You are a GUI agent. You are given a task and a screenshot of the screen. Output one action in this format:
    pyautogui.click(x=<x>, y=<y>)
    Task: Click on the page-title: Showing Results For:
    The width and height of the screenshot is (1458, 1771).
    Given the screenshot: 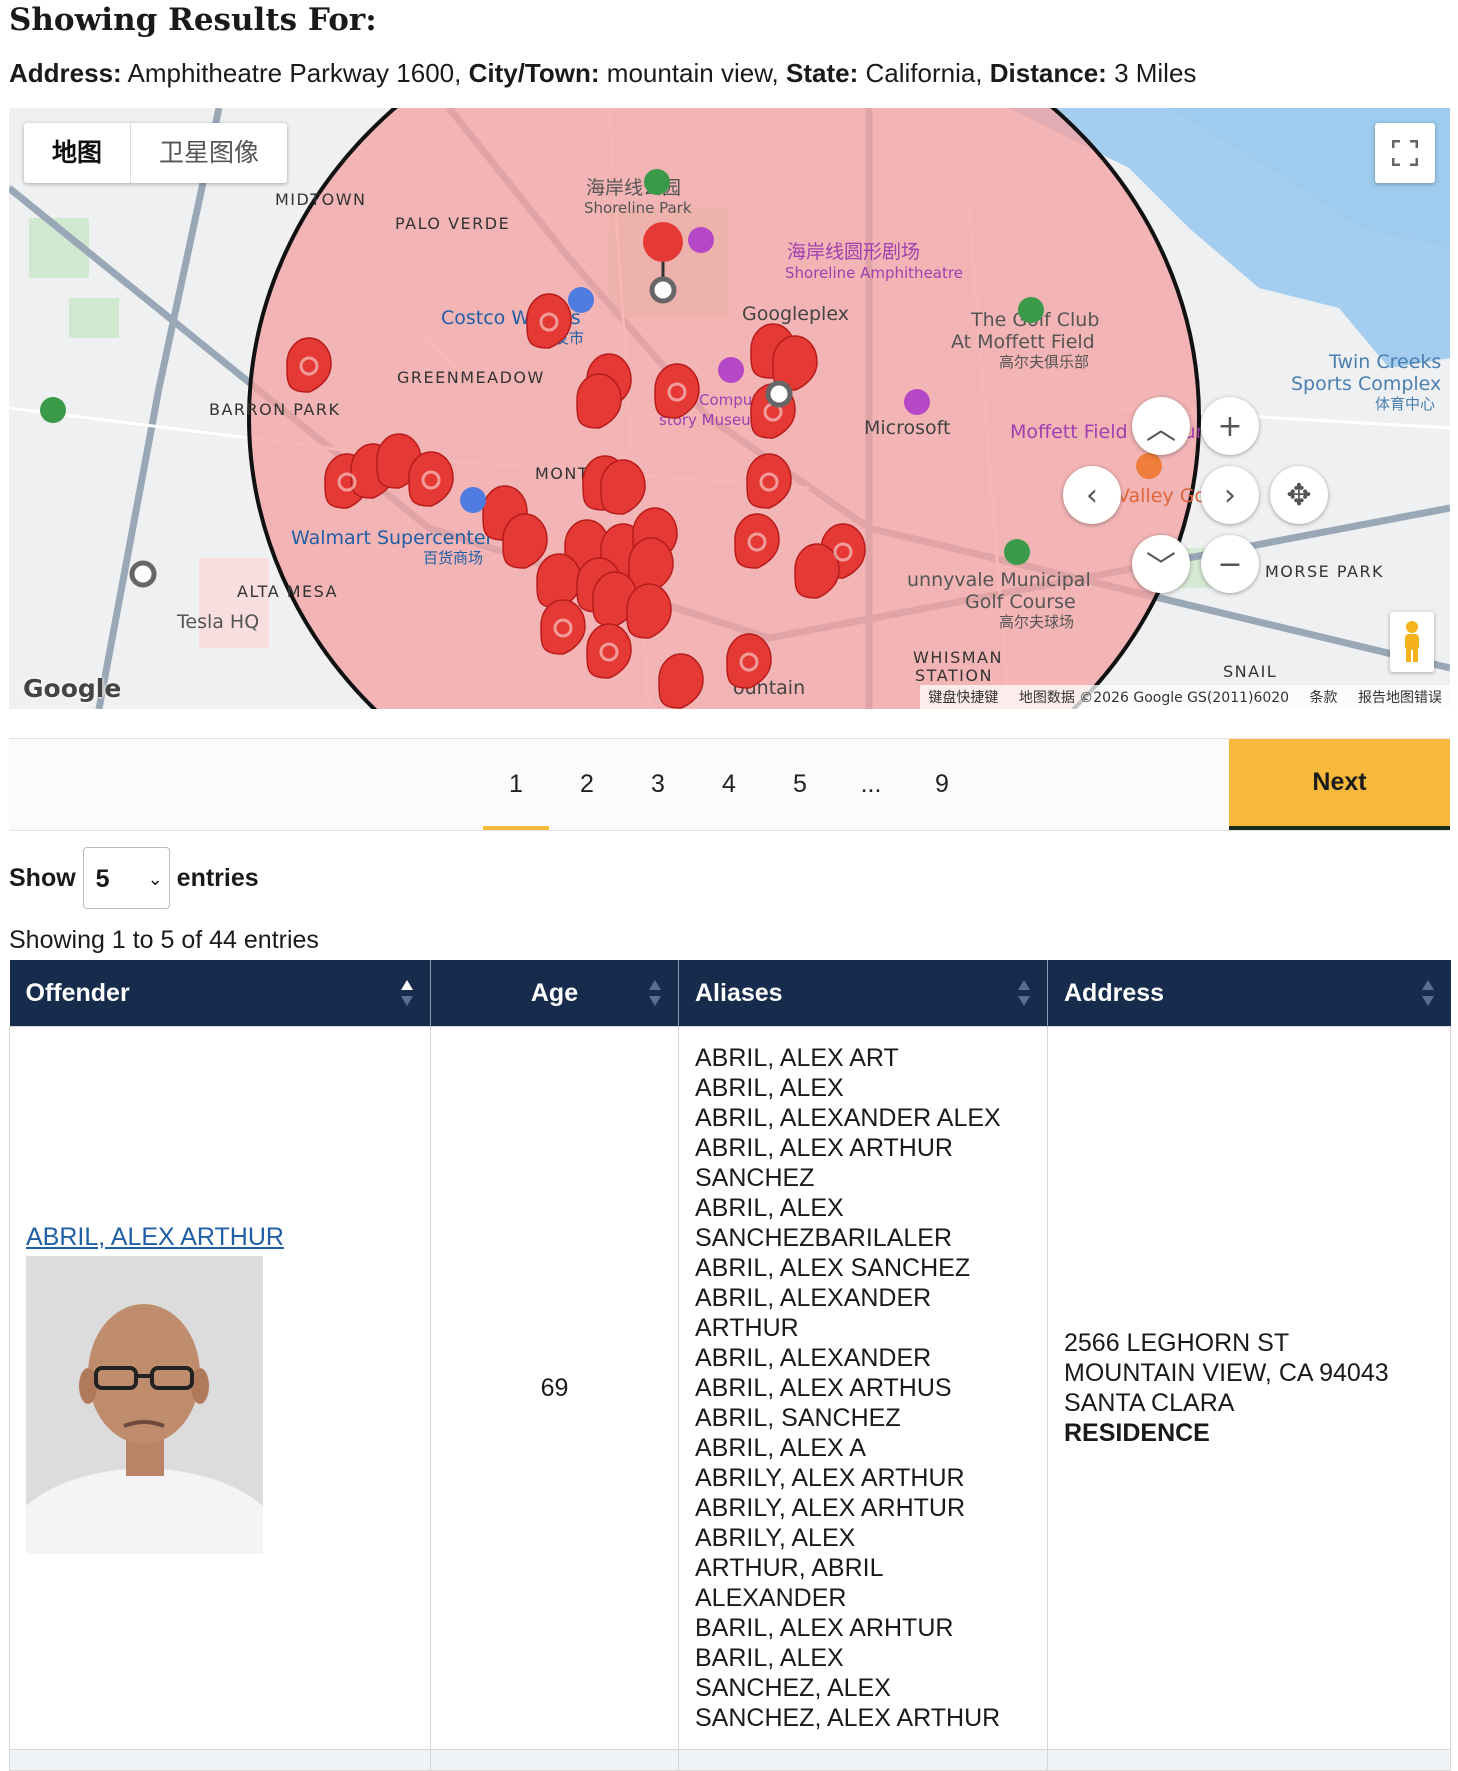 What is the action you would take?
    pyautogui.click(x=193, y=20)
    